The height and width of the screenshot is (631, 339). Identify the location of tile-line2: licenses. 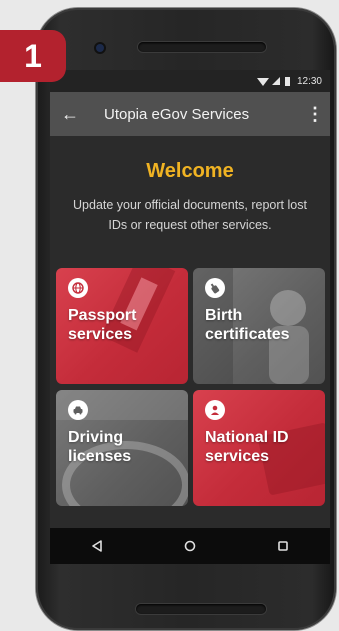
(100, 456).